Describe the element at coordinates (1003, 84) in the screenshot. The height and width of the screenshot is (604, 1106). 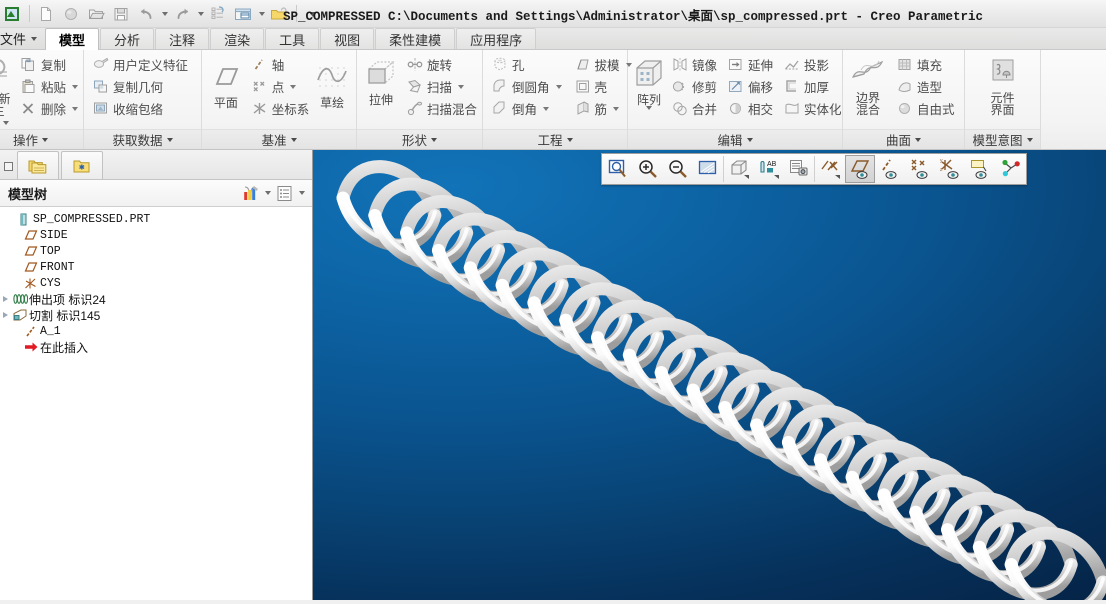
I see `component-interface-button: 元件 界面` at that location.